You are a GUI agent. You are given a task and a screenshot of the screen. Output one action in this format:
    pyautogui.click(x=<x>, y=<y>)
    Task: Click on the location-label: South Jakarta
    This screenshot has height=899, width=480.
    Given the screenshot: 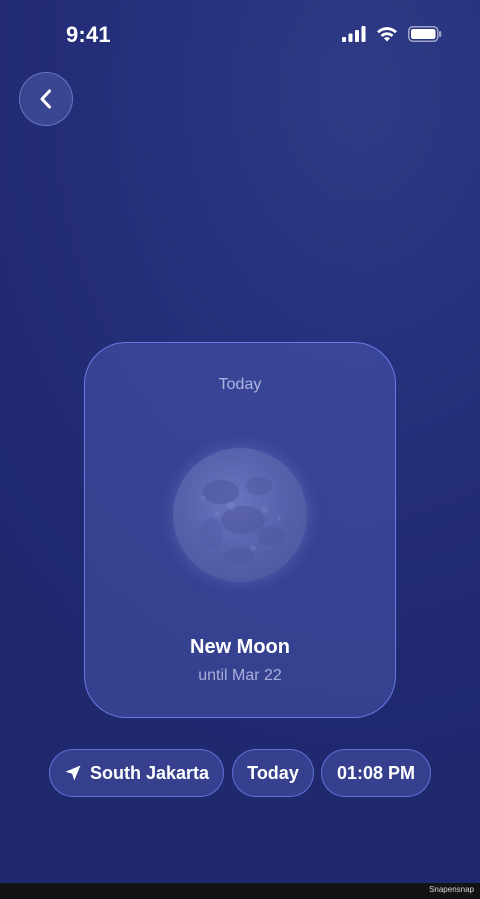 What is the action you would take?
    pyautogui.click(x=149, y=772)
    